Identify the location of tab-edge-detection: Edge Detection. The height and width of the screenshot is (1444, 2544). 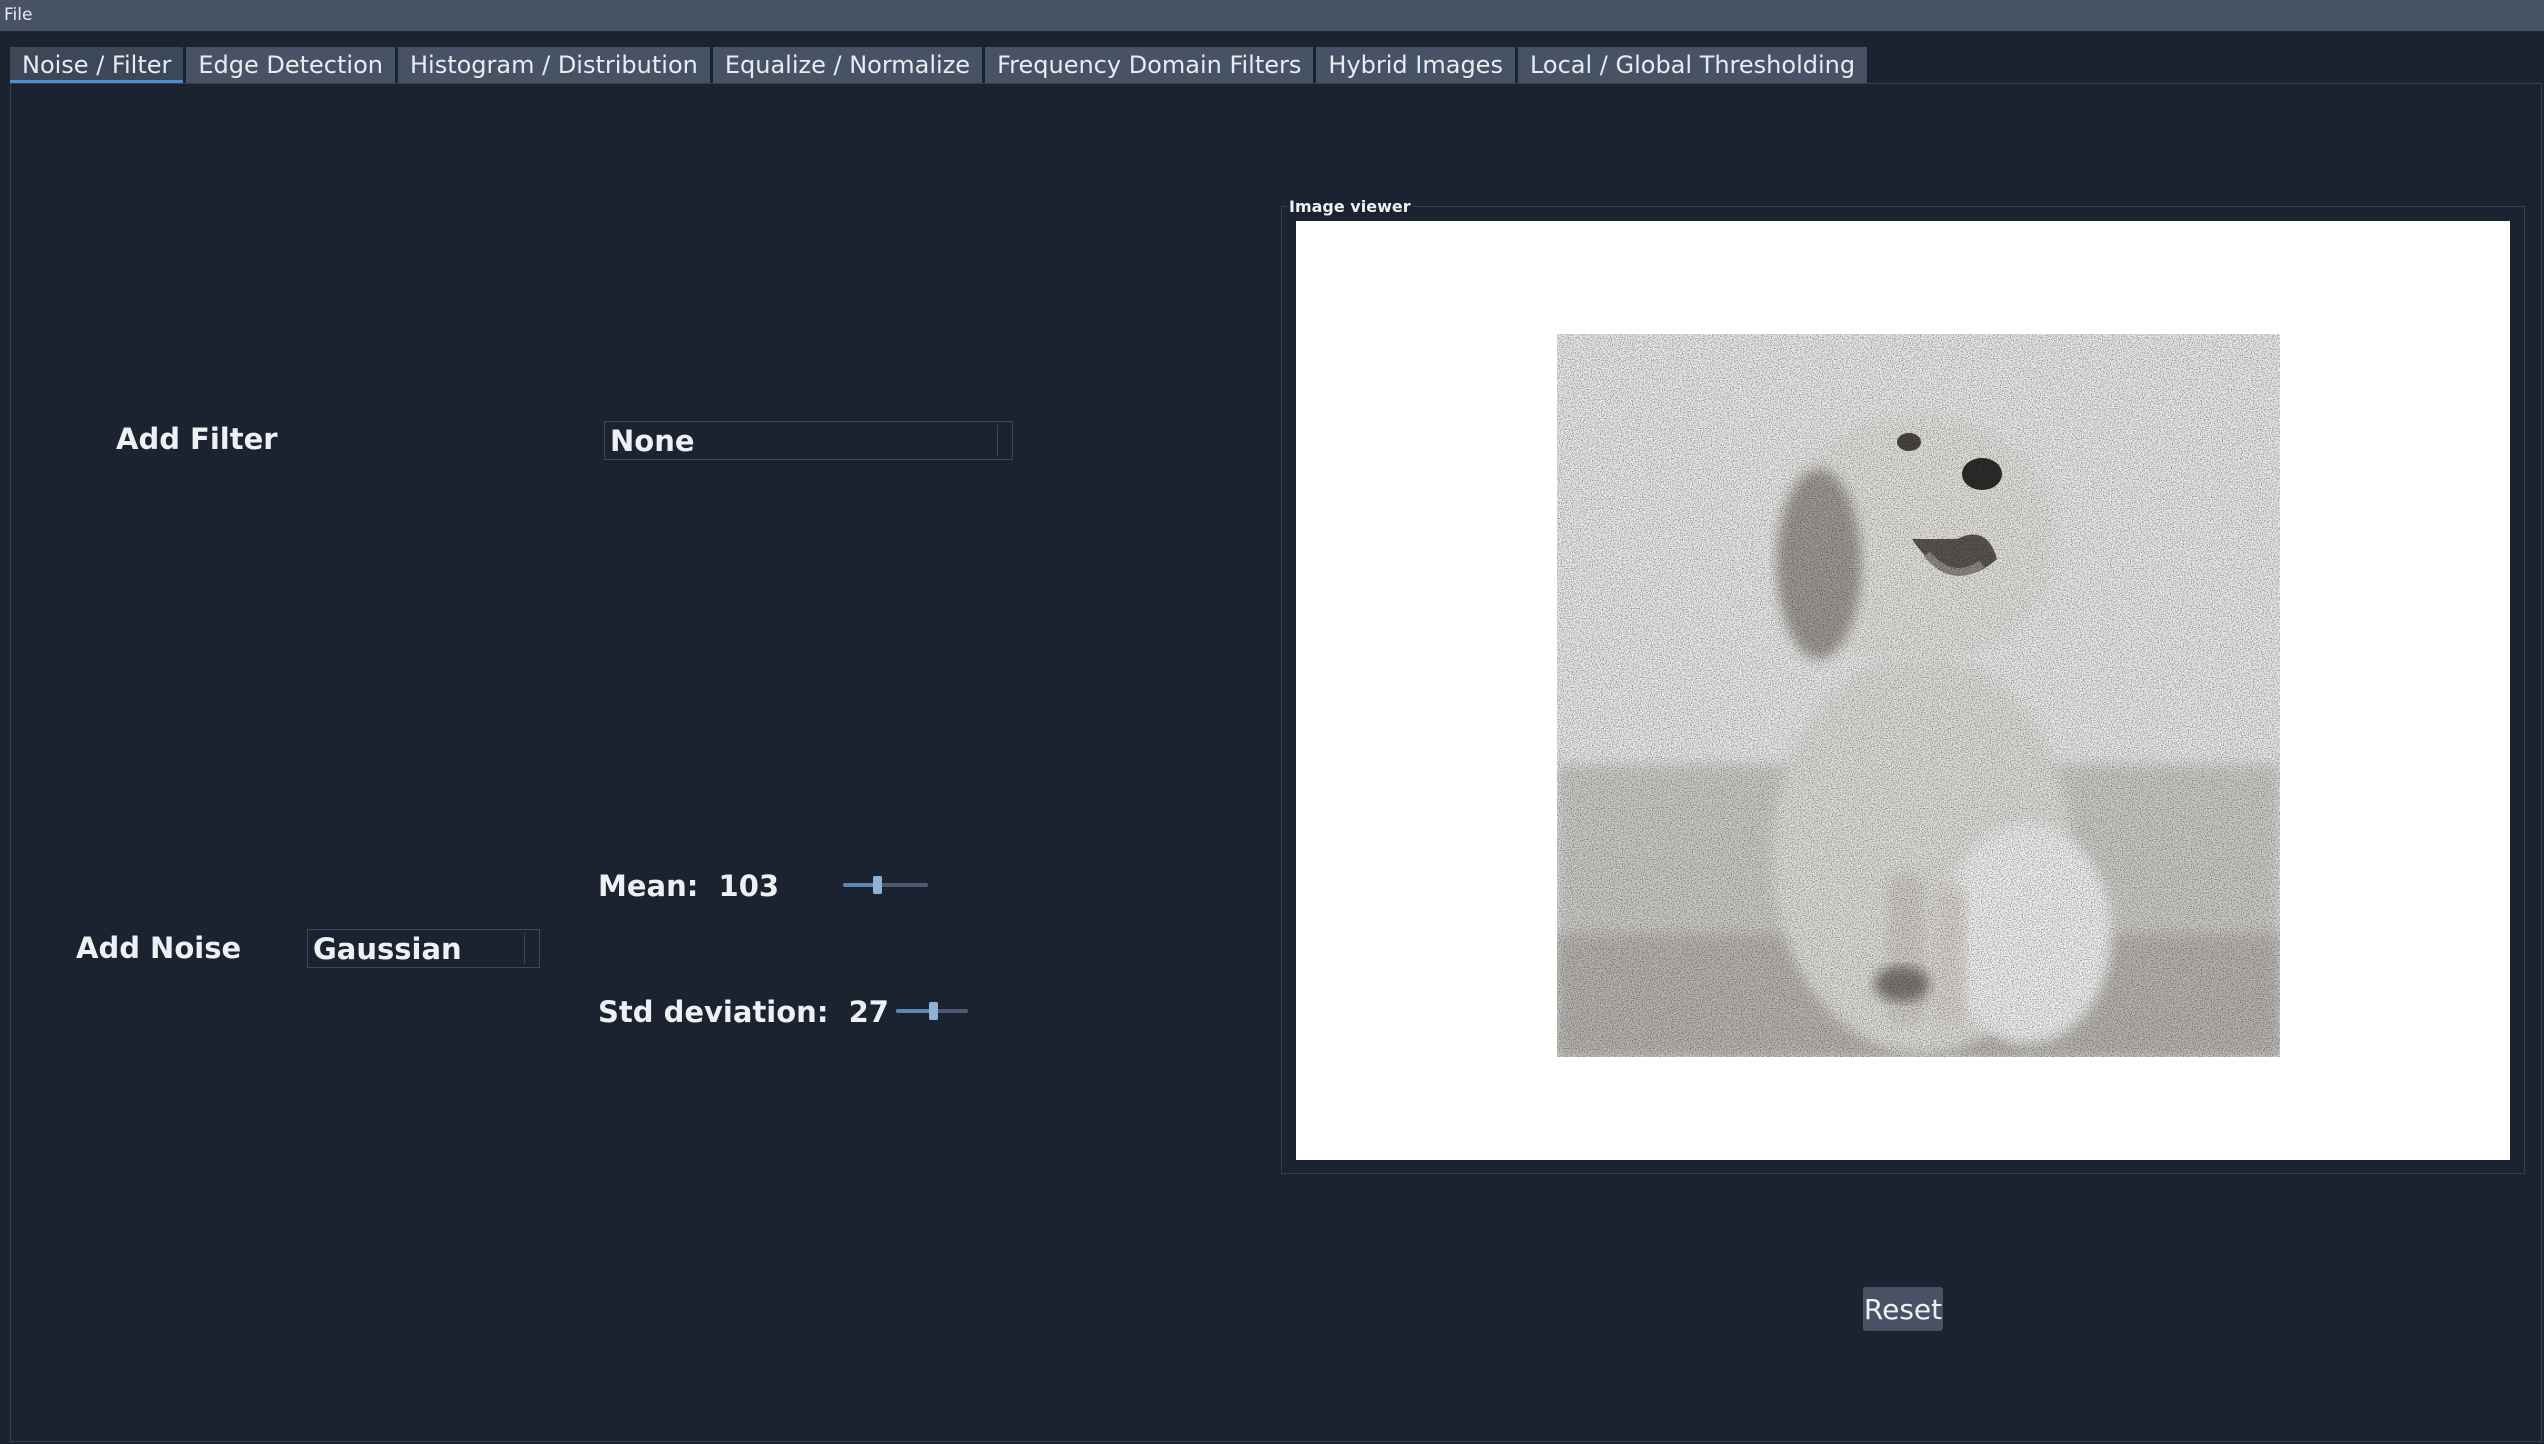
(290, 65).